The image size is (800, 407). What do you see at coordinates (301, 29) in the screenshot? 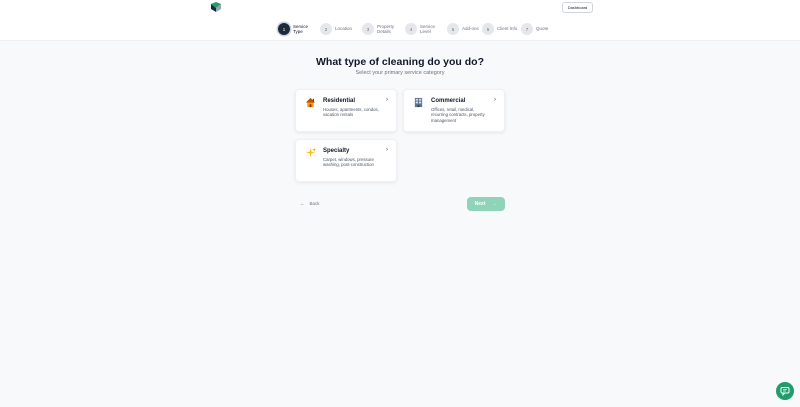
I see `step-label: Service Type` at bounding box center [301, 29].